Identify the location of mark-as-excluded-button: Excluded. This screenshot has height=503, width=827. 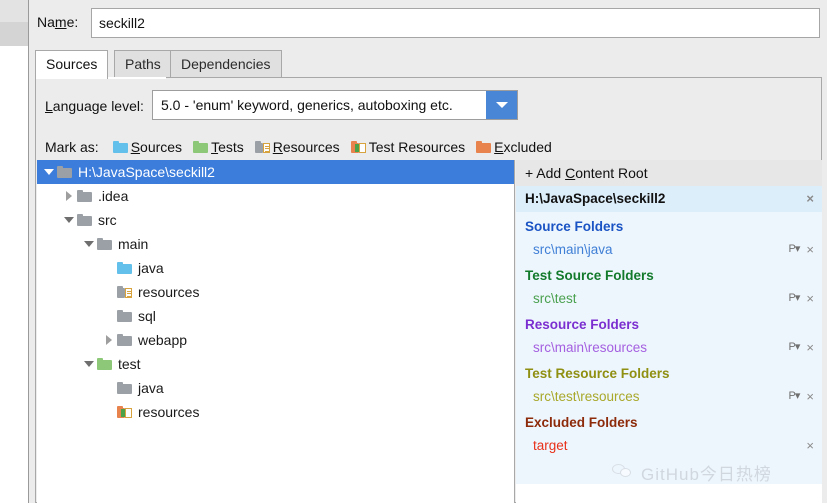
(514, 147).